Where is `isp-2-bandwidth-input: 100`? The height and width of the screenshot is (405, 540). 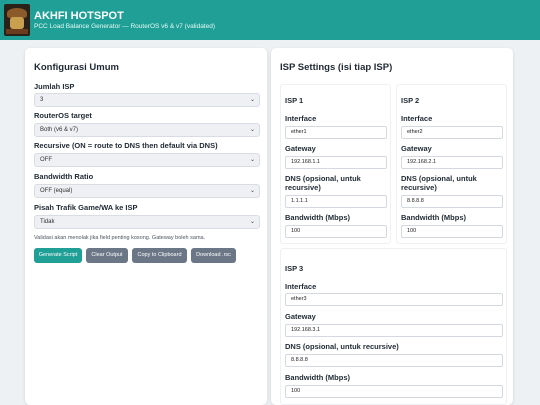
isp-2-bandwidth-input: 100 is located at coordinates (452, 231).